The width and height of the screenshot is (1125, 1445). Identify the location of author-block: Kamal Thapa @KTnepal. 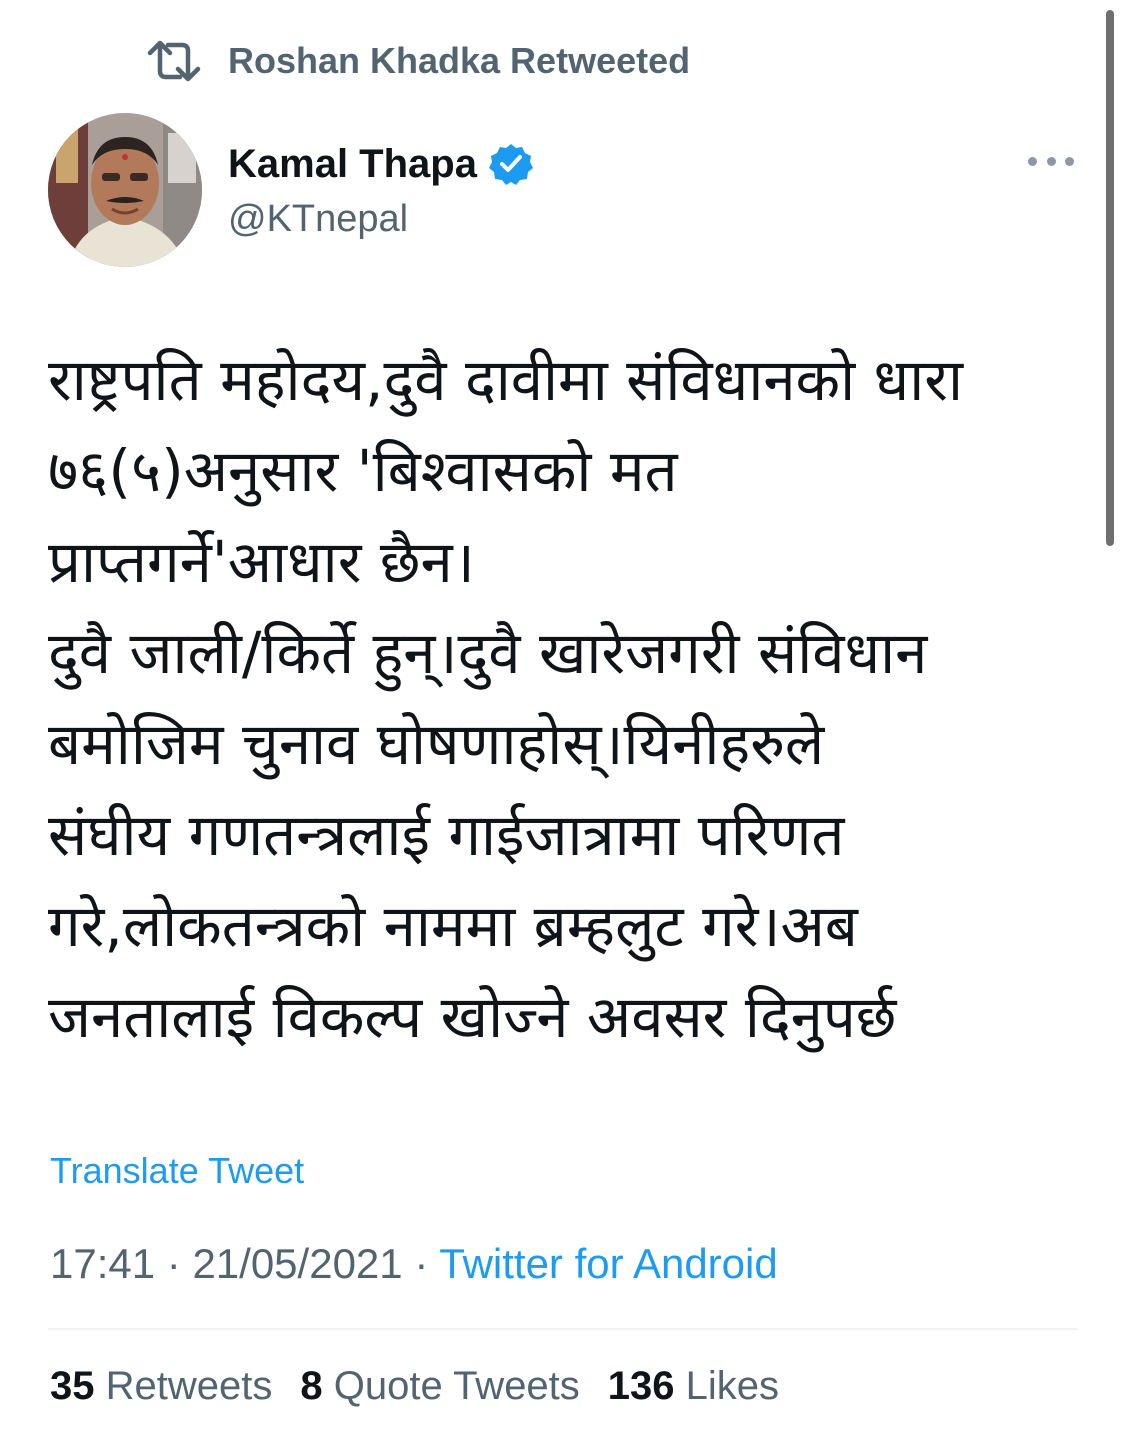
(380, 189).